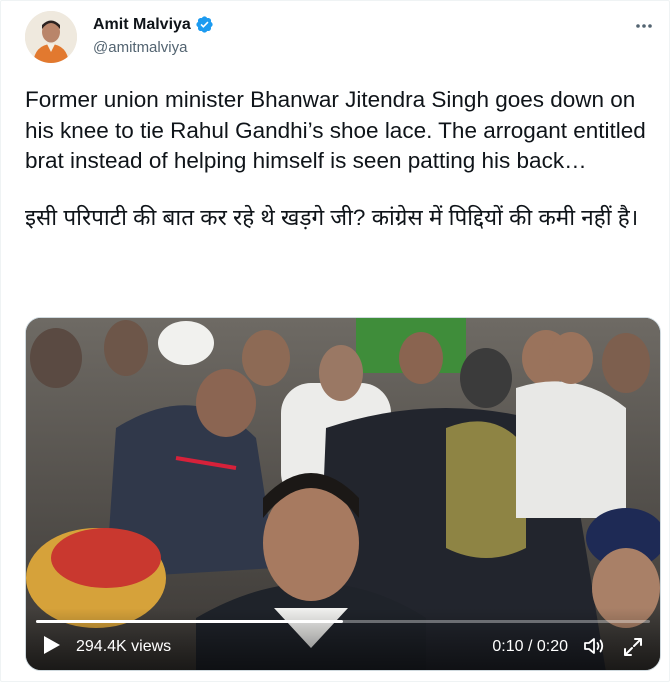  Describe the element at coordinates (552, 646) in the screenshot. I see `duration: 0:20` at that location.